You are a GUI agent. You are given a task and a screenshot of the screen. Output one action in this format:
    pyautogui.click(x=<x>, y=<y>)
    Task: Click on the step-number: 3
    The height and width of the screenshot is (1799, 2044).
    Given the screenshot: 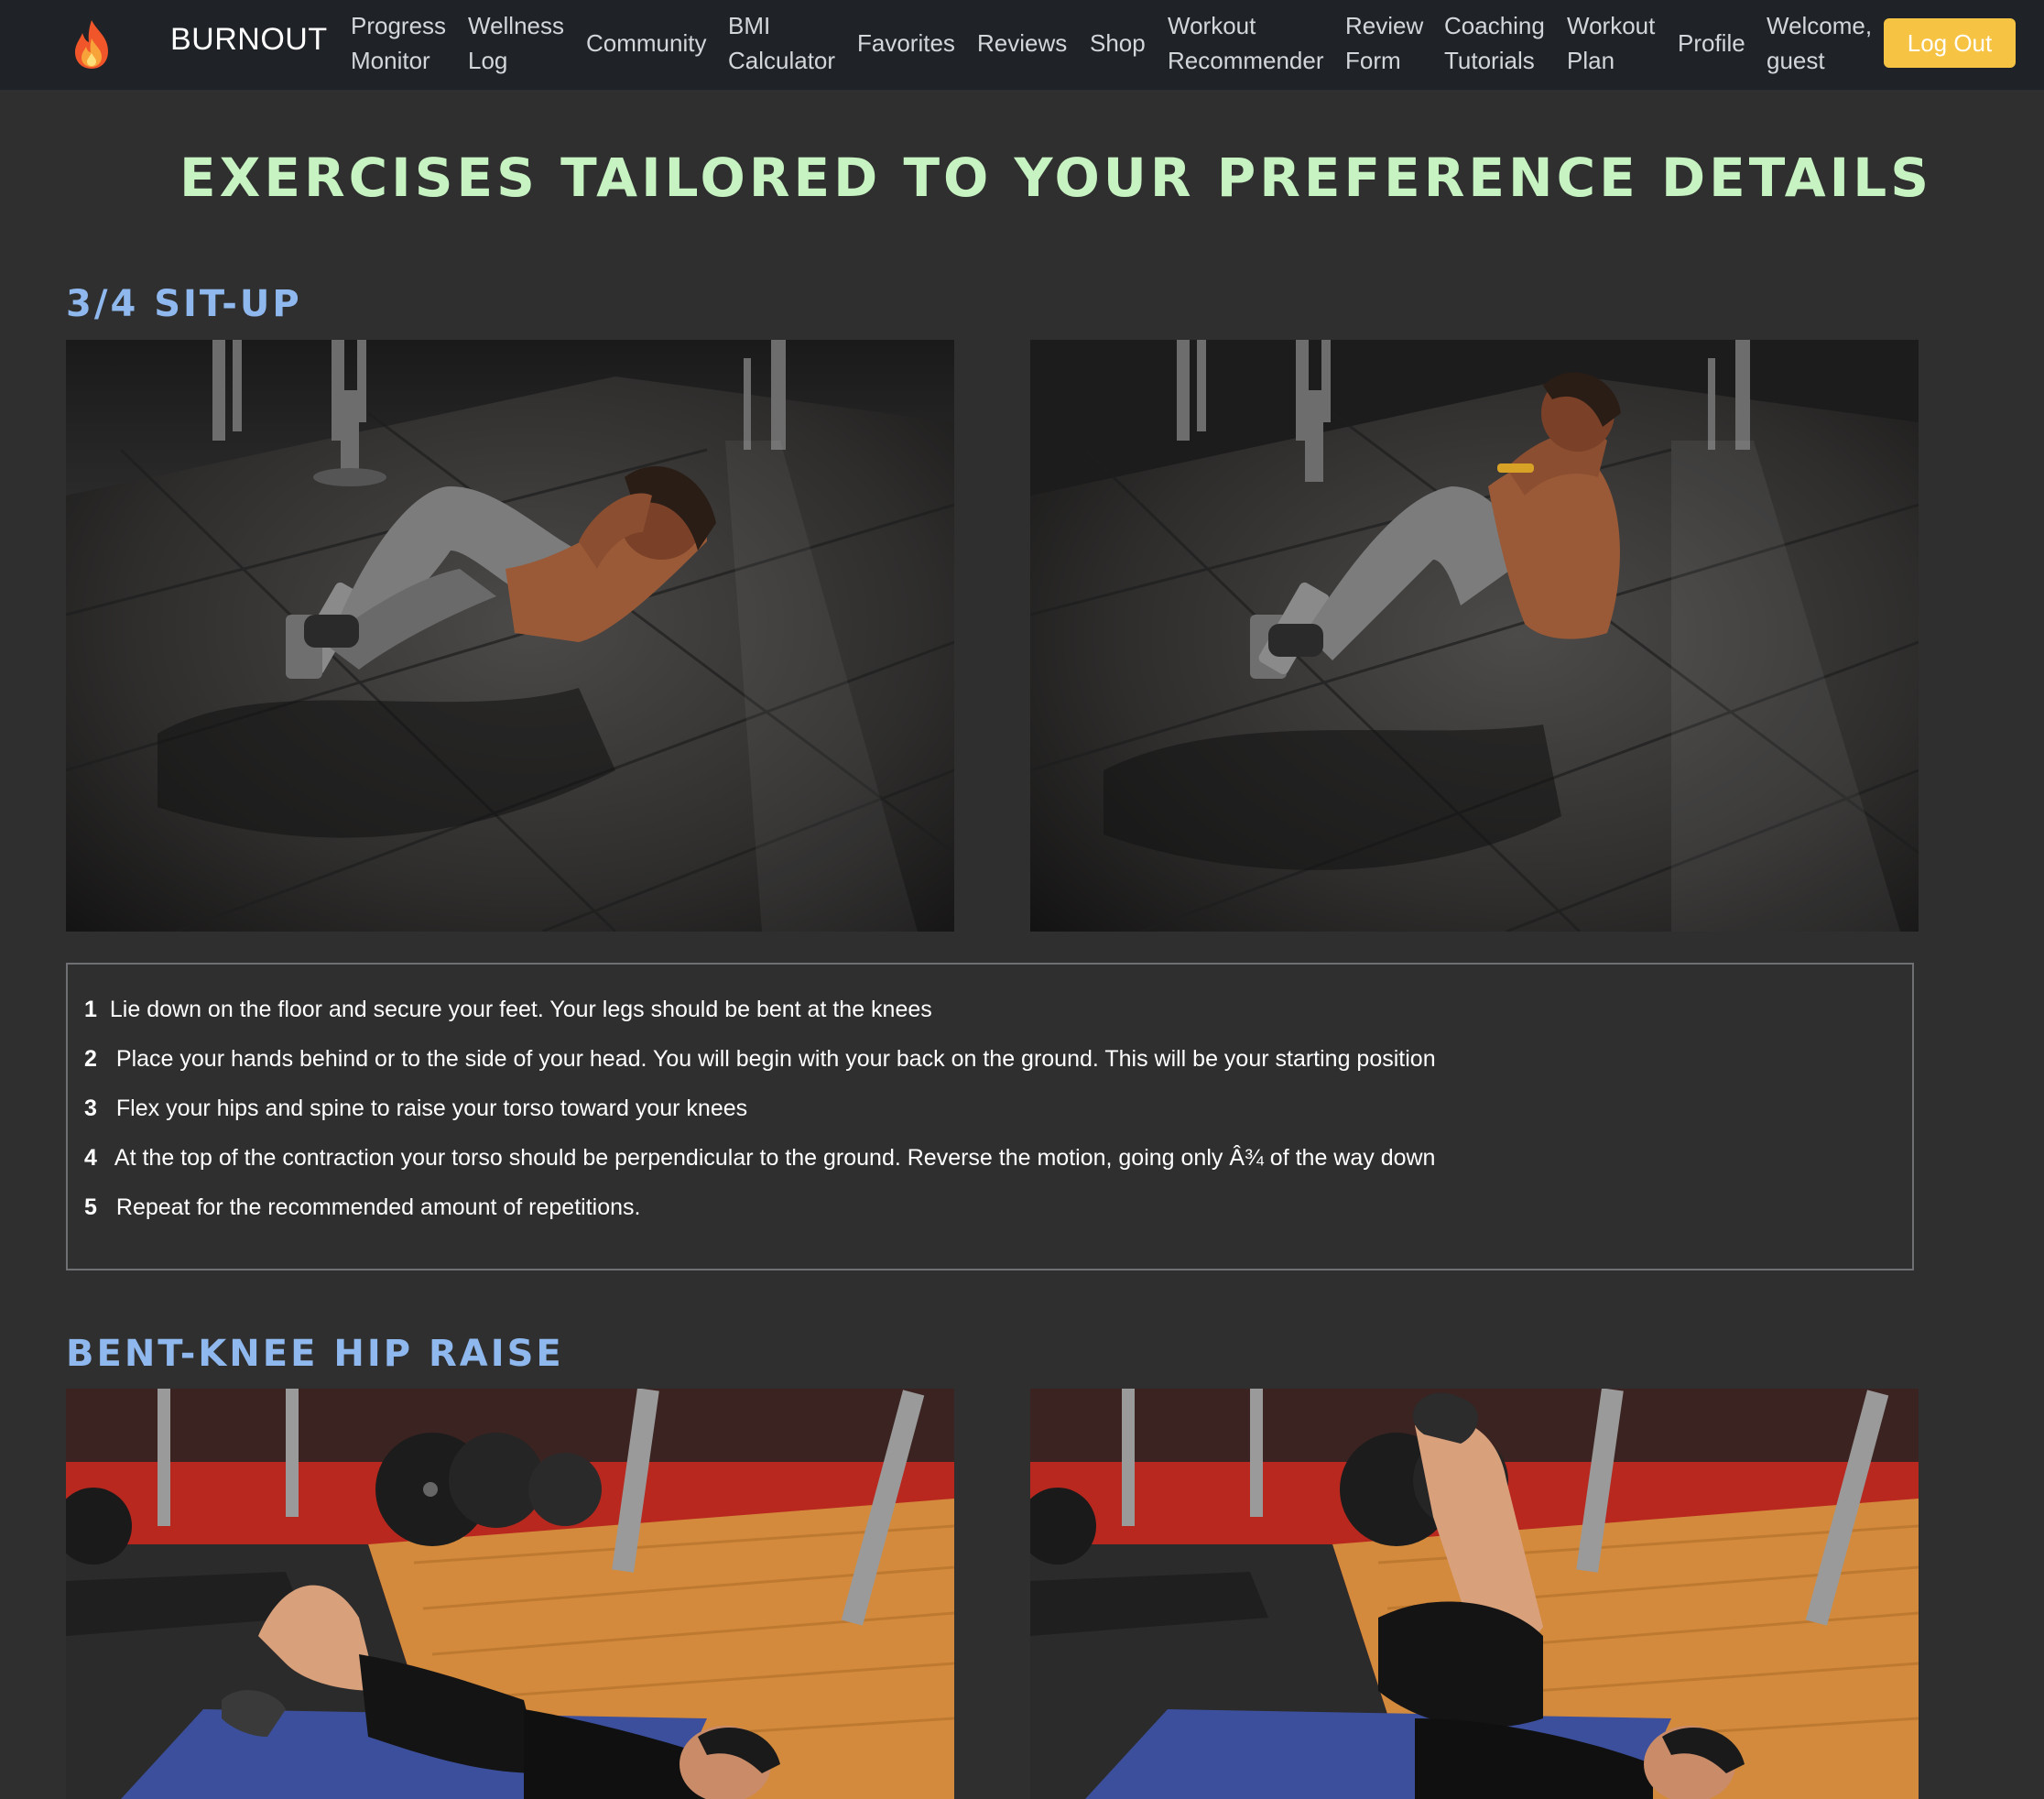 What is the action you would take?
    pyautogui.click(x=91, y=1108)
    